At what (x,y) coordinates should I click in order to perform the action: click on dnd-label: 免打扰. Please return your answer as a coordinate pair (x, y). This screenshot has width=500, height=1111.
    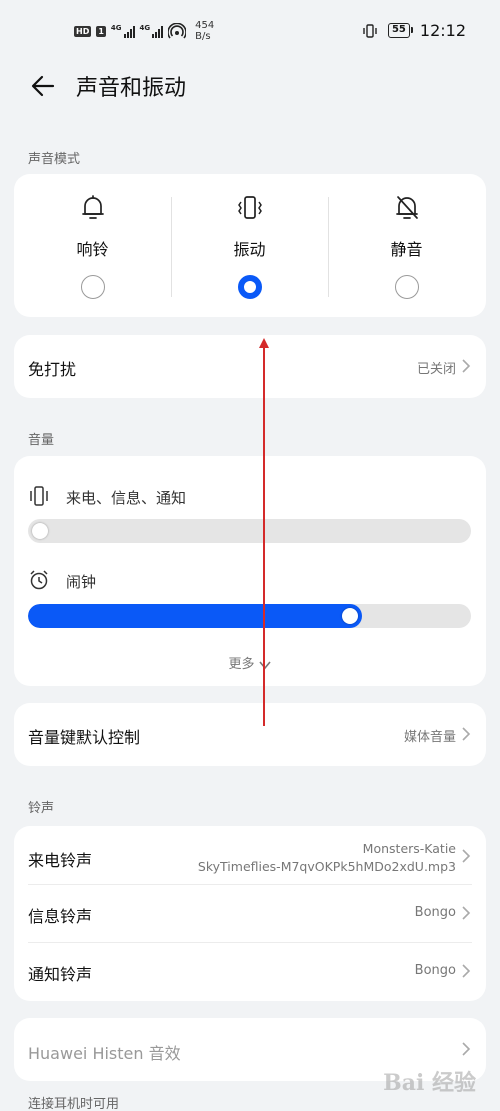
    Looking at the image, I should click on (52, 369).